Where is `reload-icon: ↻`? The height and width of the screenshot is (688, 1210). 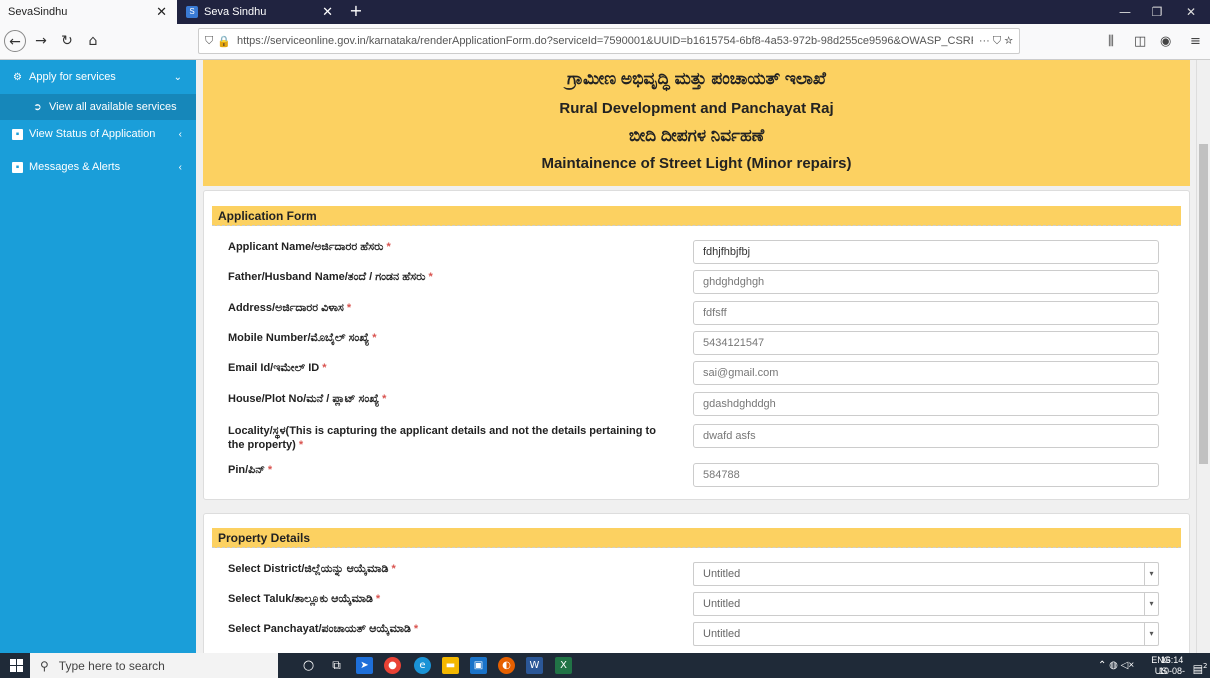
reload-icon: ↻ is located at coordinates (67, 41).